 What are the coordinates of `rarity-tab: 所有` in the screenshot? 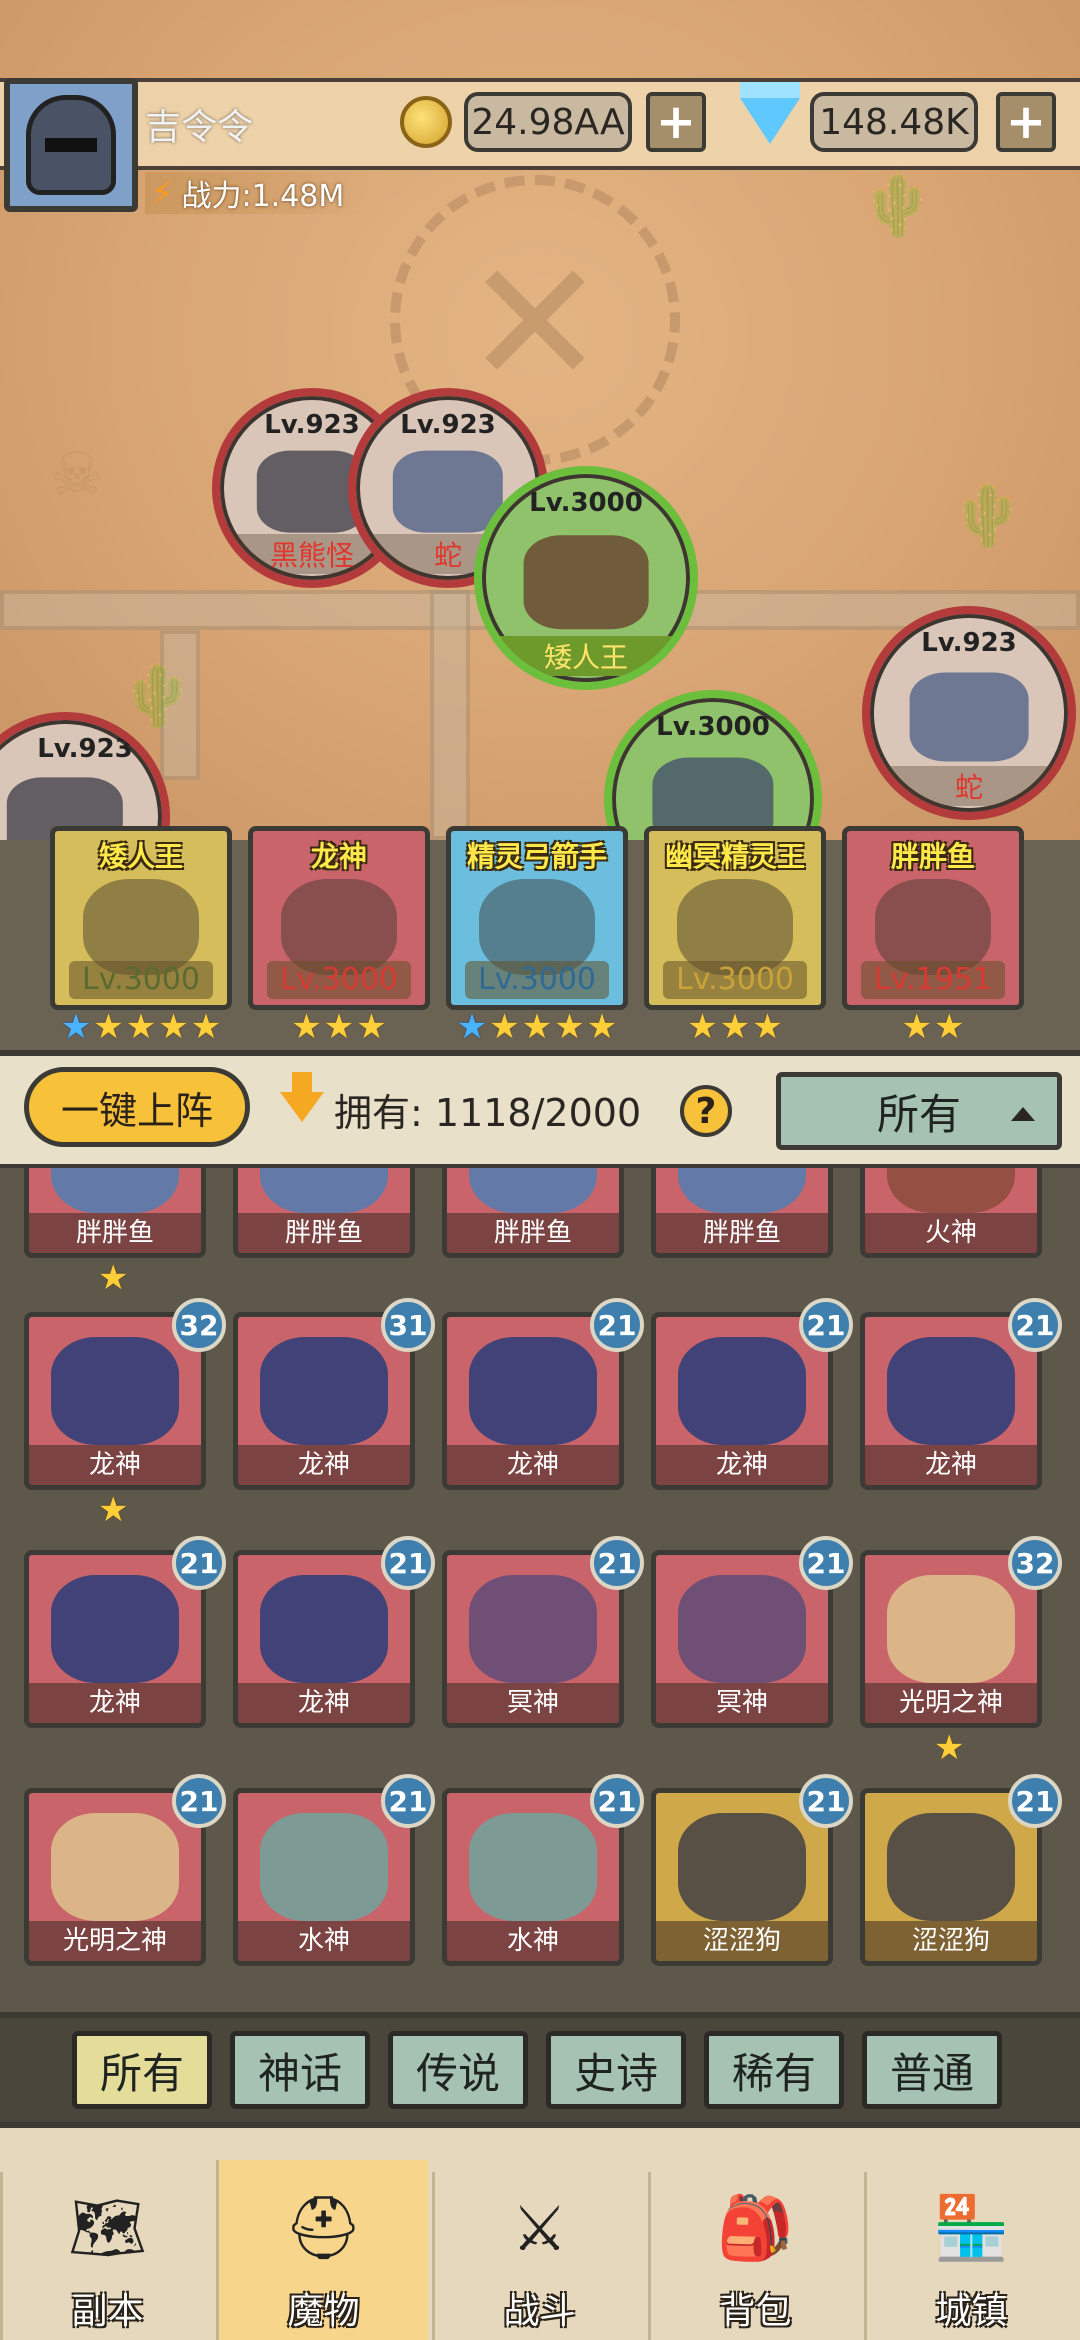 It's located at (142, 2070).